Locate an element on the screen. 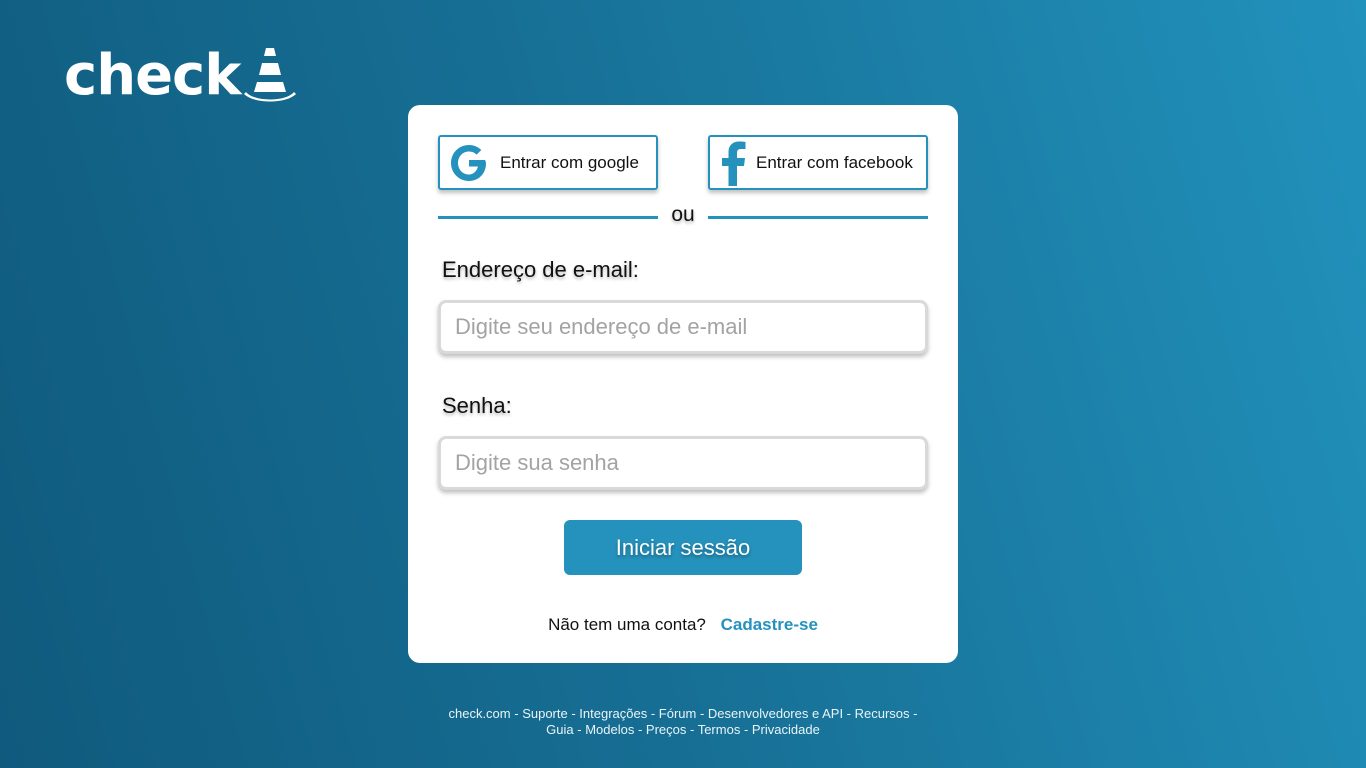  google-login-button: Entrar com google is located at coordinates (548, 162).